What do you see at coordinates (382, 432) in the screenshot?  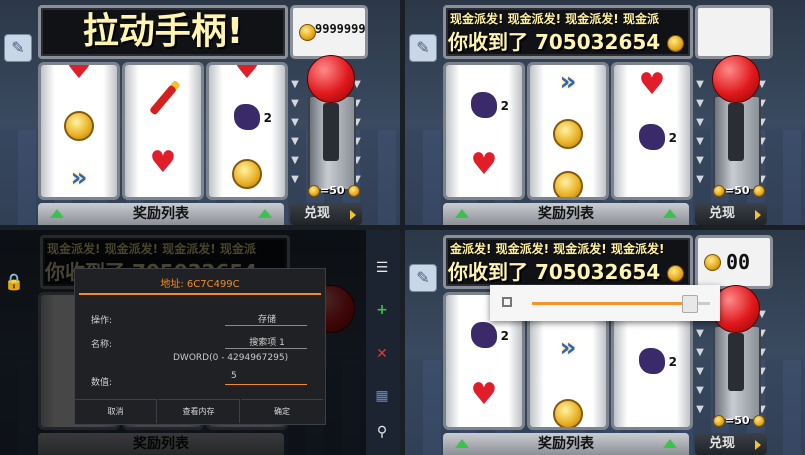 I see `search-icon: ⚲` at bounding box center [382, 432].